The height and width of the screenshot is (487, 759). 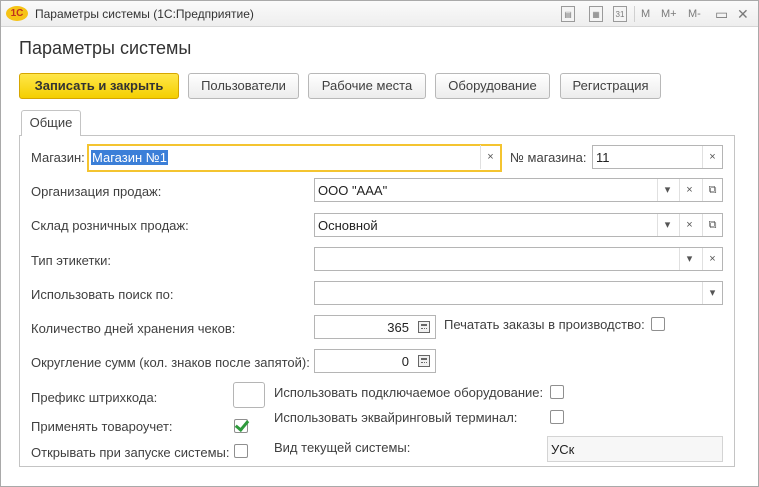 What do you see at coordinates (105, 48) in the screenshot?
I see `page-title: Параметры системы` at bounding box center [105, 48].